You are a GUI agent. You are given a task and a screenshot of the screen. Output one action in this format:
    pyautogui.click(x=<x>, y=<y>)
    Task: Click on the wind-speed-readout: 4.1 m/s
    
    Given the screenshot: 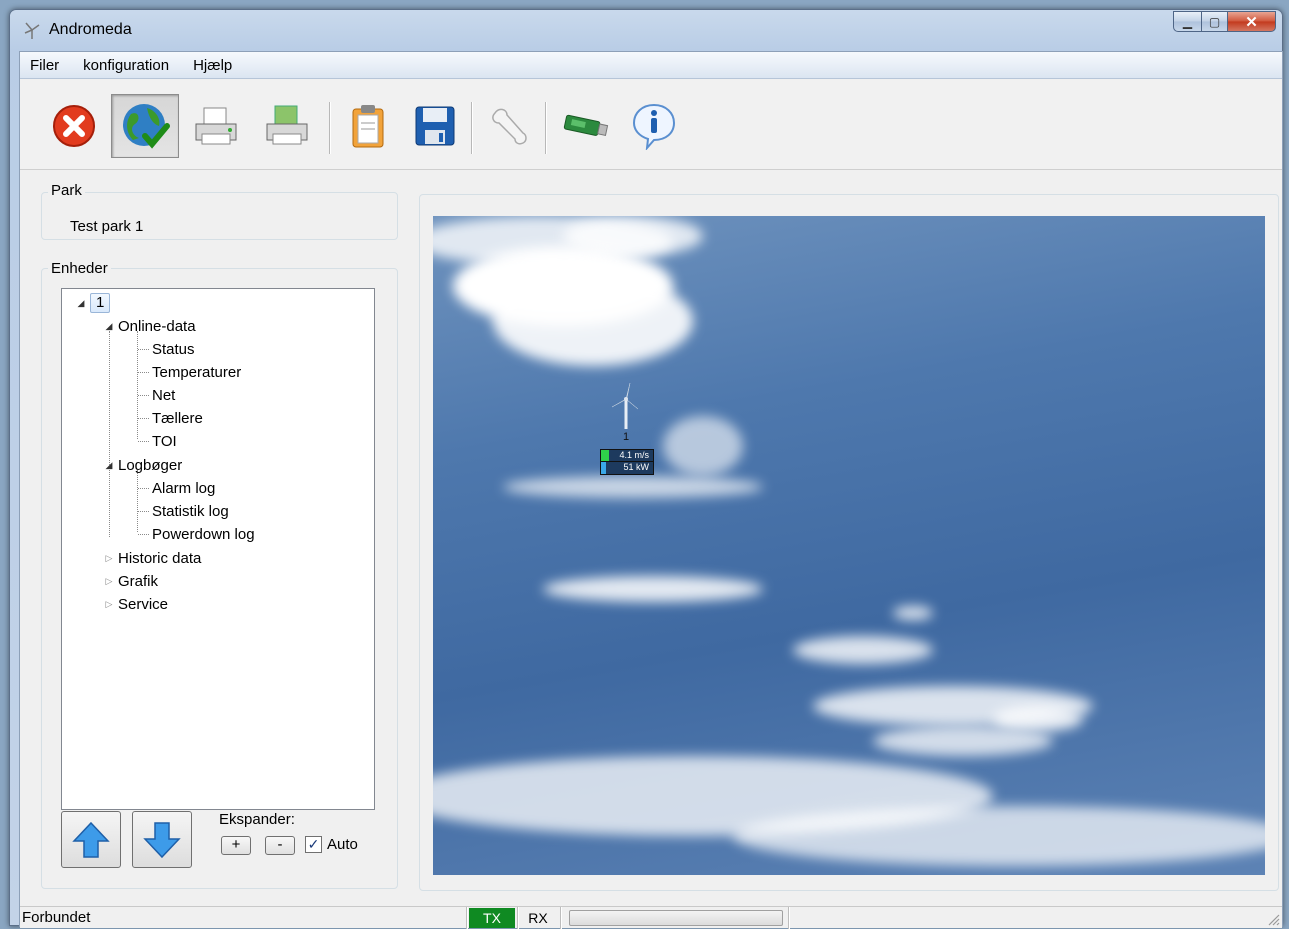 What is the action you would take?
    pyautogui.click(x=627, y=455)
    